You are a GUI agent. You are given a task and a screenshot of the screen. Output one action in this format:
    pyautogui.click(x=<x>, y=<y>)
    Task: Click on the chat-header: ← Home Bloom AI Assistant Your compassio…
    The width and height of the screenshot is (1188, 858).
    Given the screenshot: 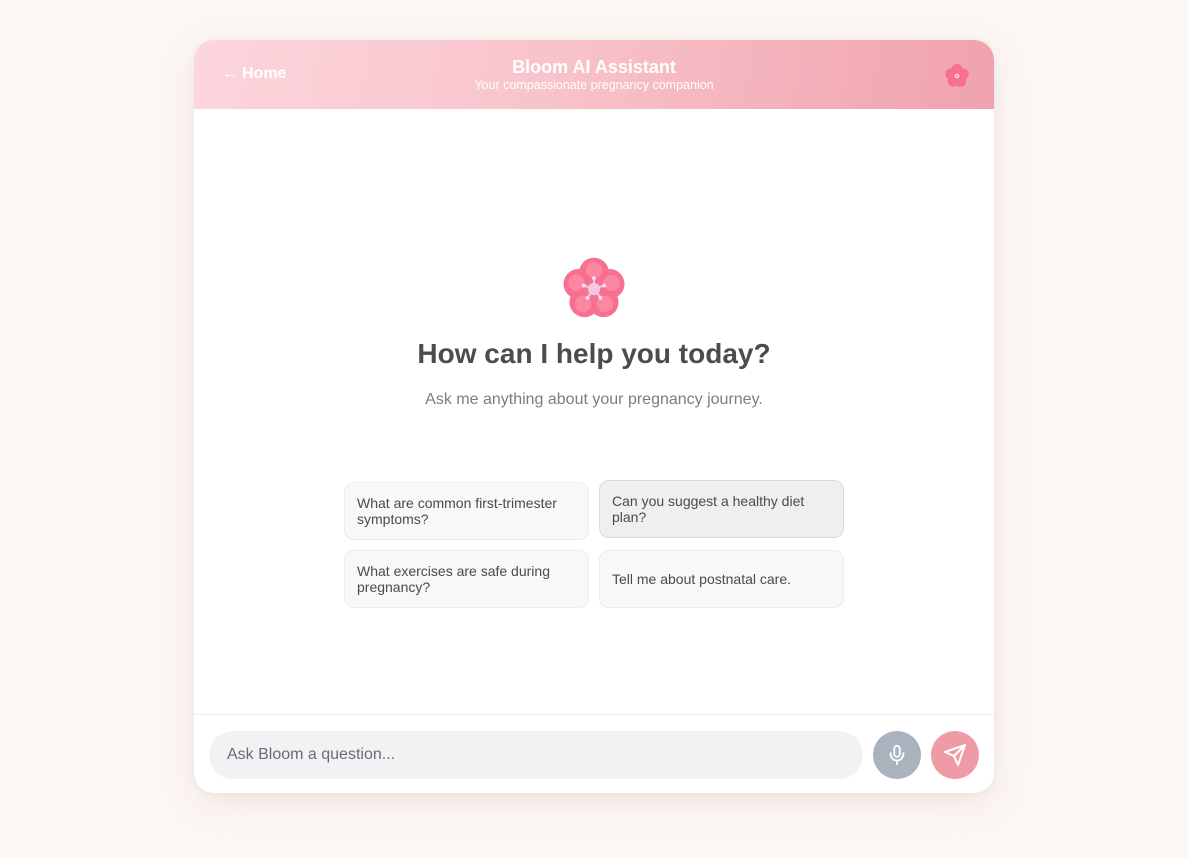 What is the action you would take?
    pyautogui.click(x=594, y=74)
    